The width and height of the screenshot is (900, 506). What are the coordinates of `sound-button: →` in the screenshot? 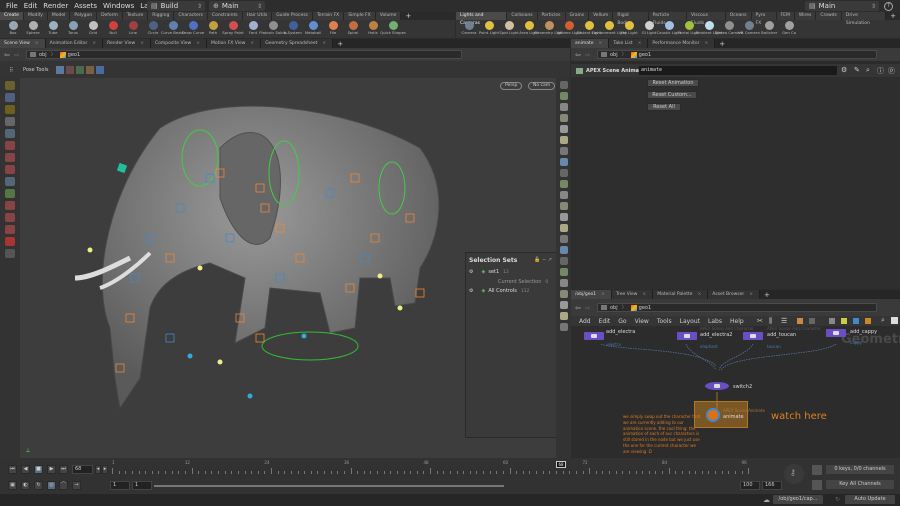 It's located at (76, 485).